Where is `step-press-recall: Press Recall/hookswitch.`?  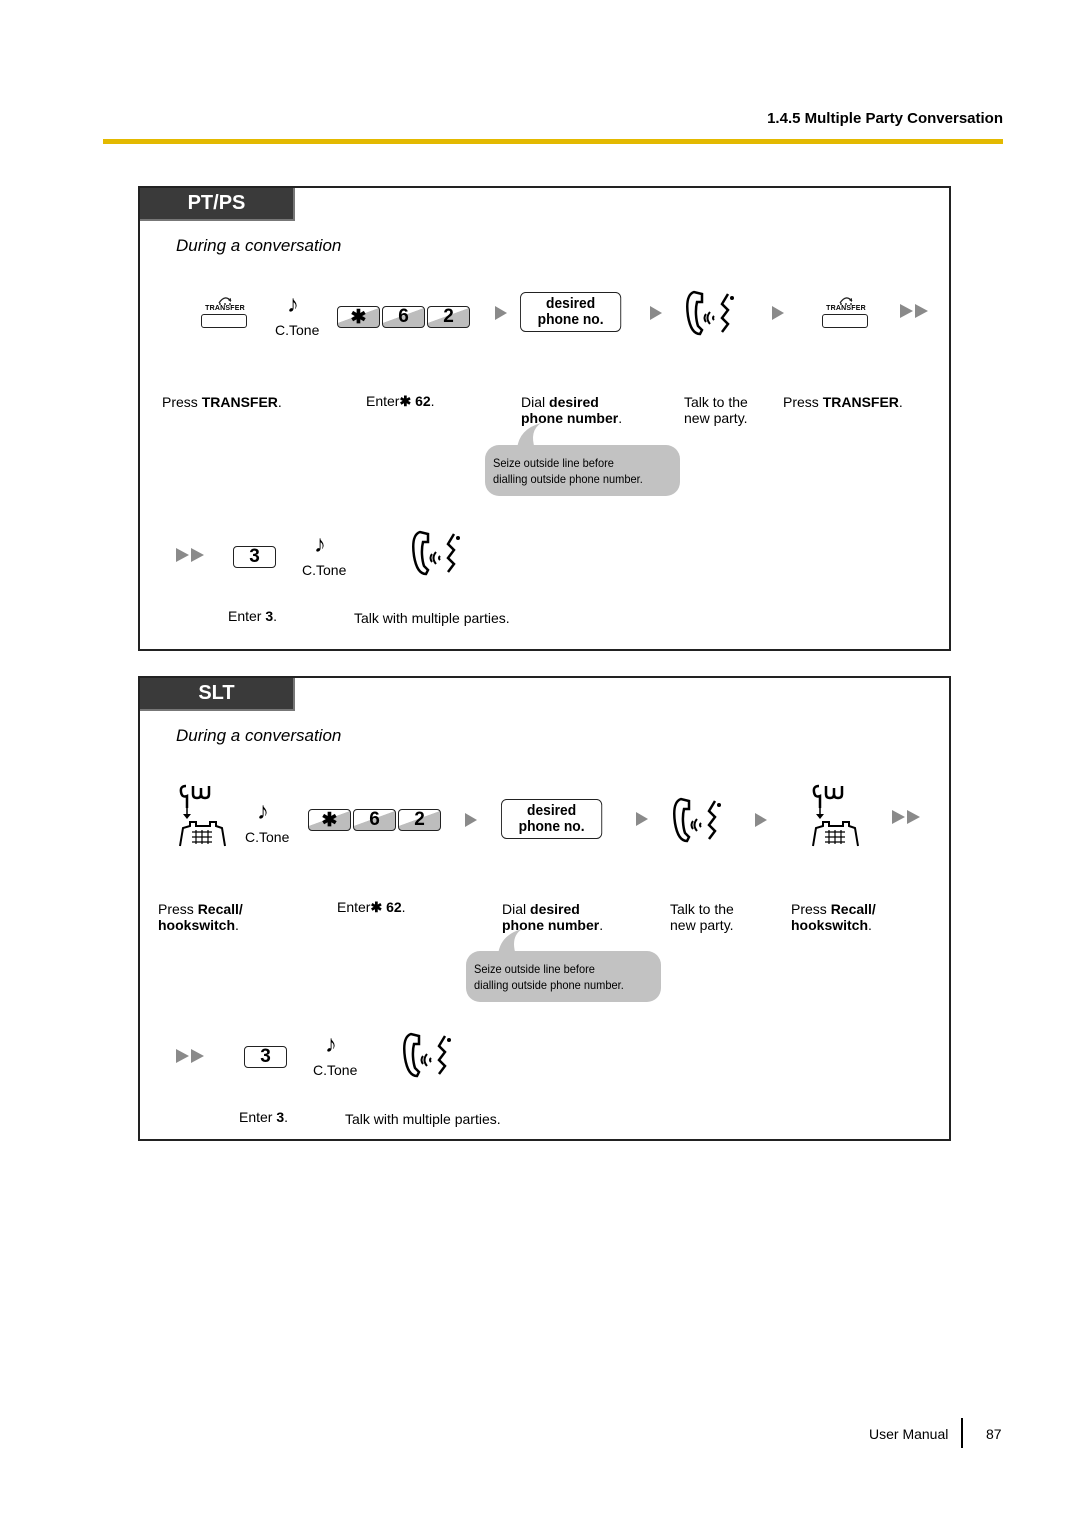 step-press-recall: Press Recall/hookswitch. is located at coordinates (200, 917).